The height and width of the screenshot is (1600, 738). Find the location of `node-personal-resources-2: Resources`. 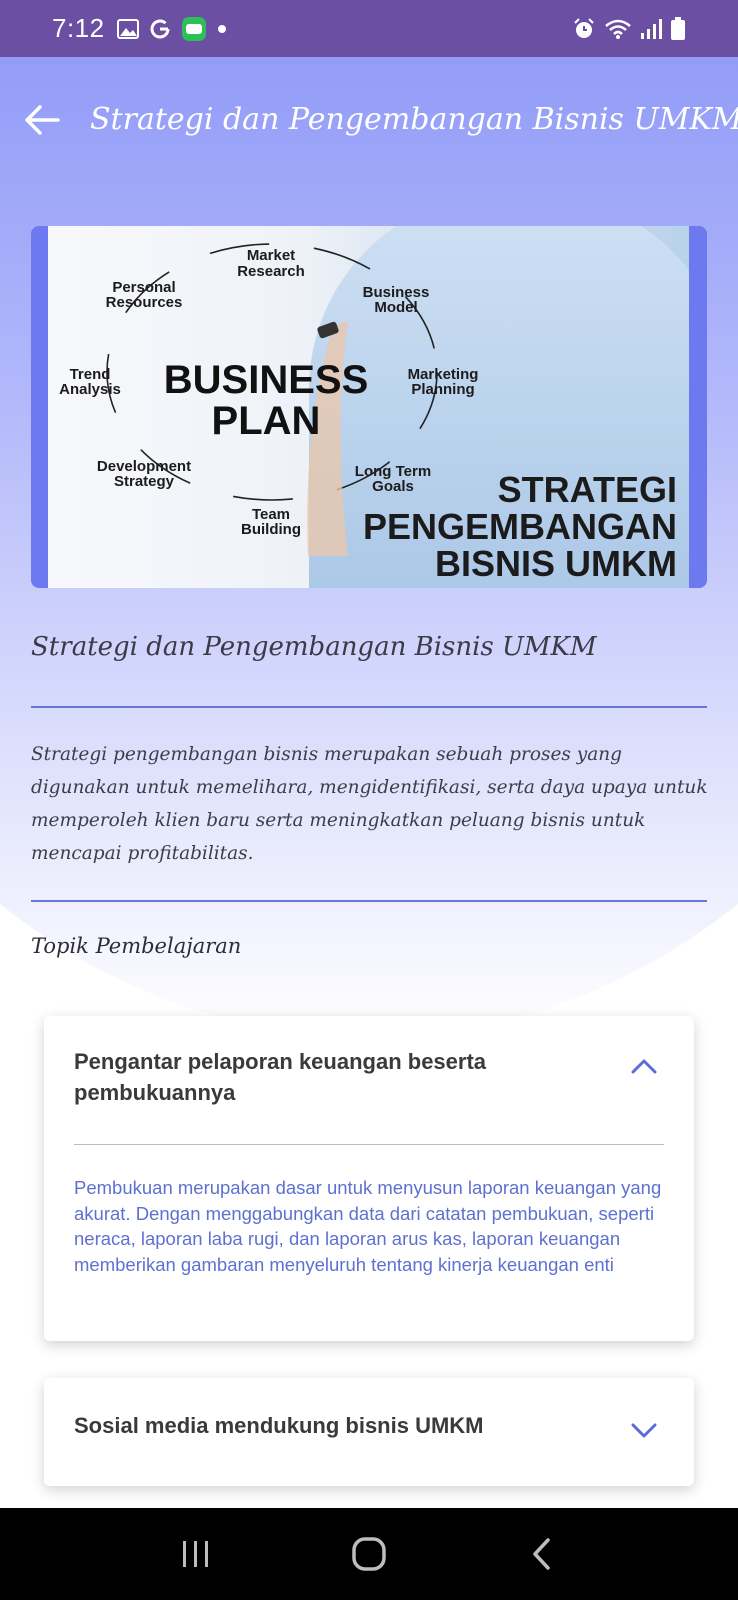

node-personal-resources-2: Resources is located at coordinates (144, 302).